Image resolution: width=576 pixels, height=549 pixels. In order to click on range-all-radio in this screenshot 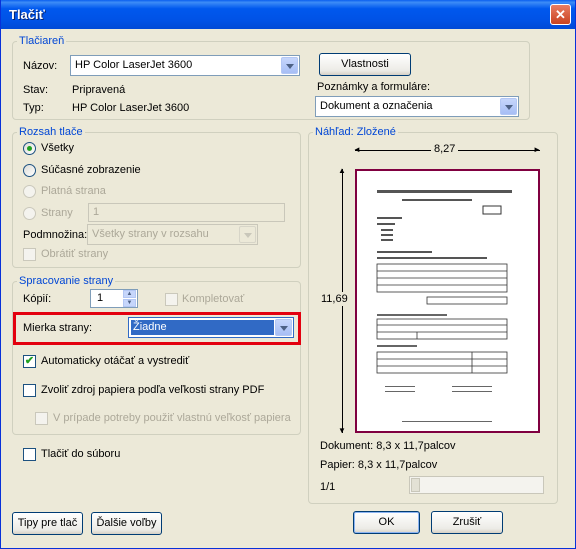, I will do `click(29, 148)`.